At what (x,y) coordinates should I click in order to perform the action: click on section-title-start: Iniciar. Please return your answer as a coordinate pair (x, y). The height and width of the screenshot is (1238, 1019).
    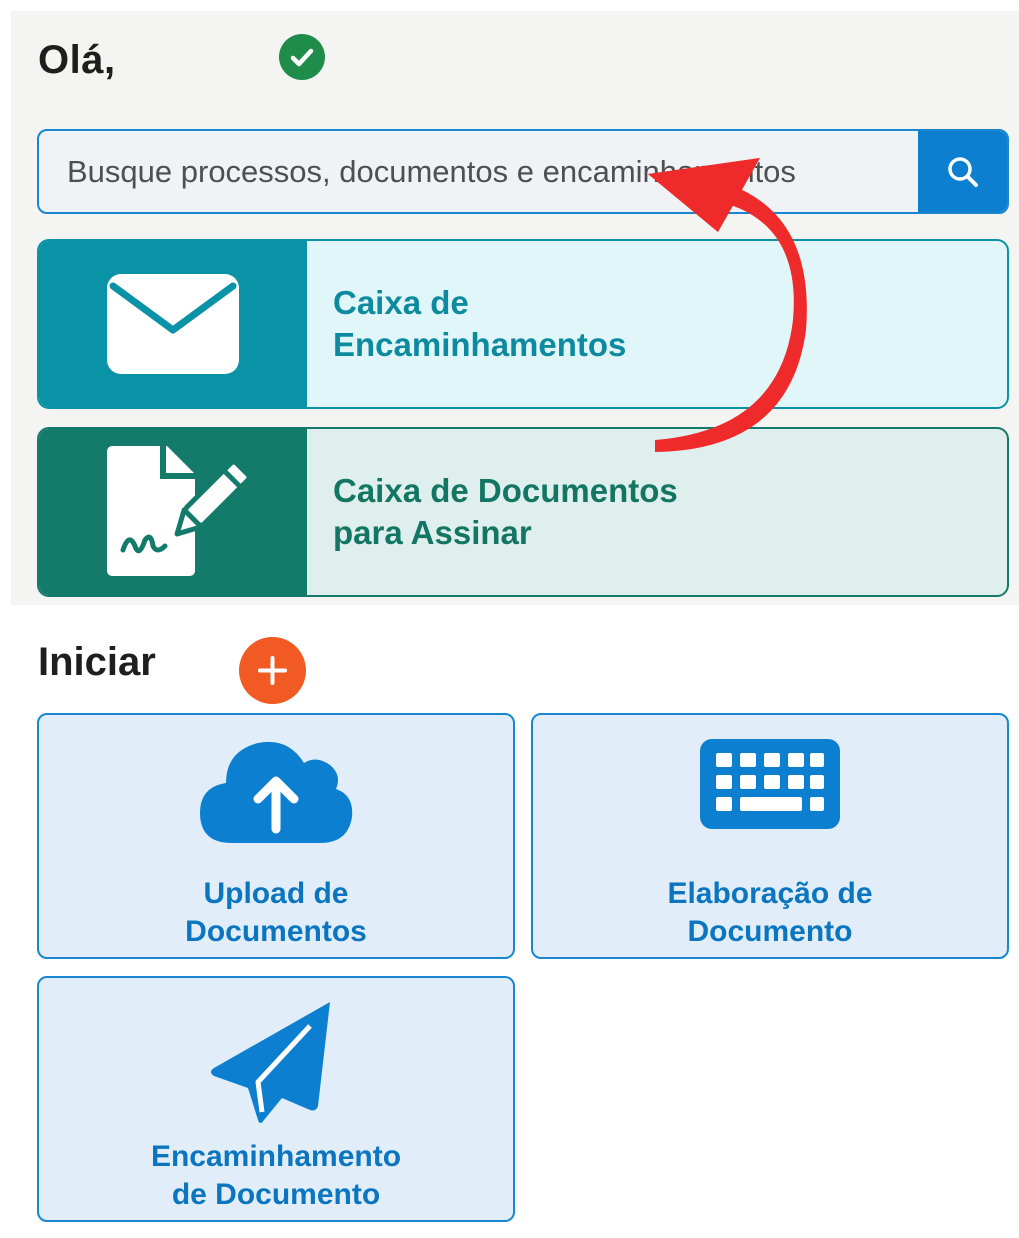
    Looking at the image, I should click on (97, 662).